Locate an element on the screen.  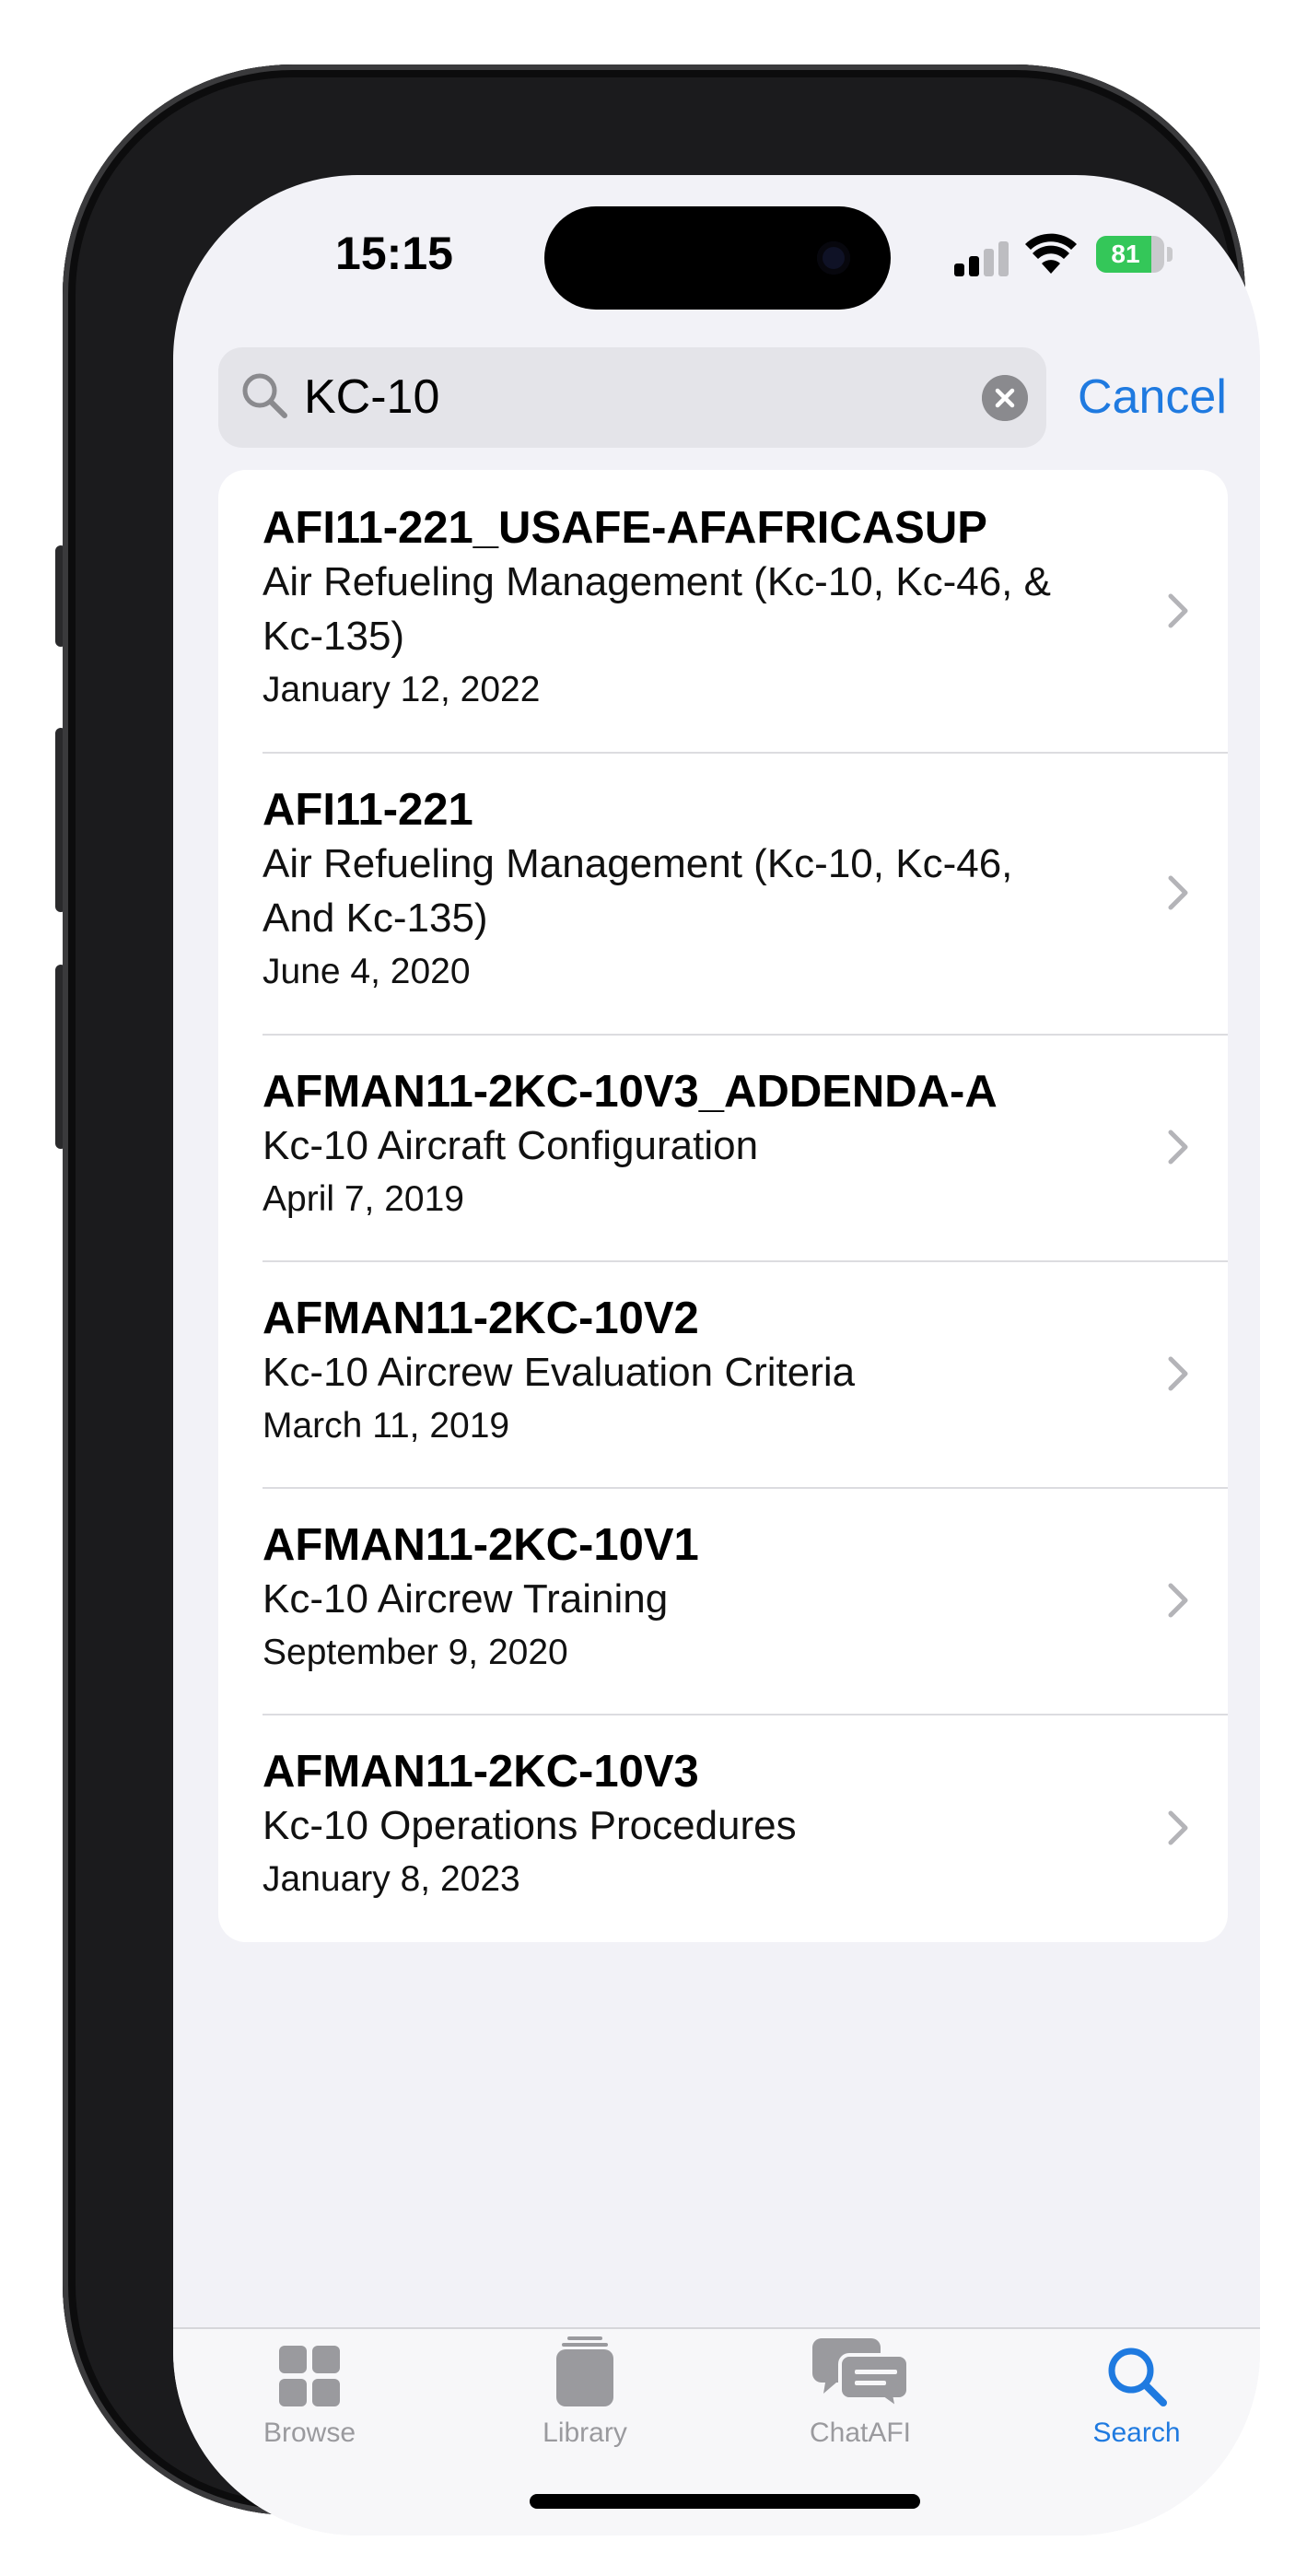
battery-tip is located at coordinates (1170, 255).